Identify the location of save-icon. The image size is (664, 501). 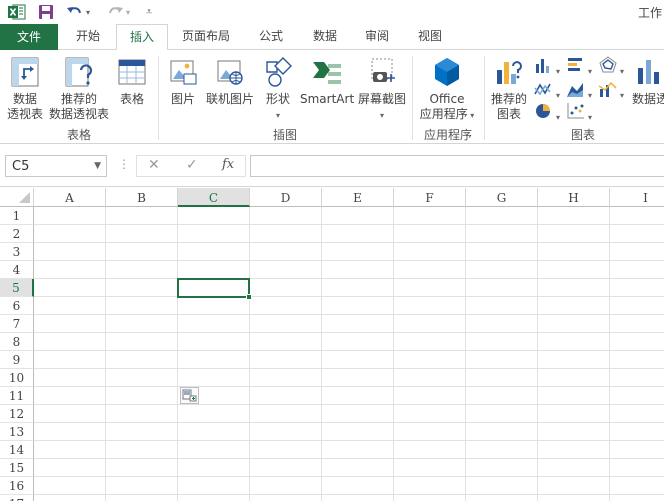
(46, 12).